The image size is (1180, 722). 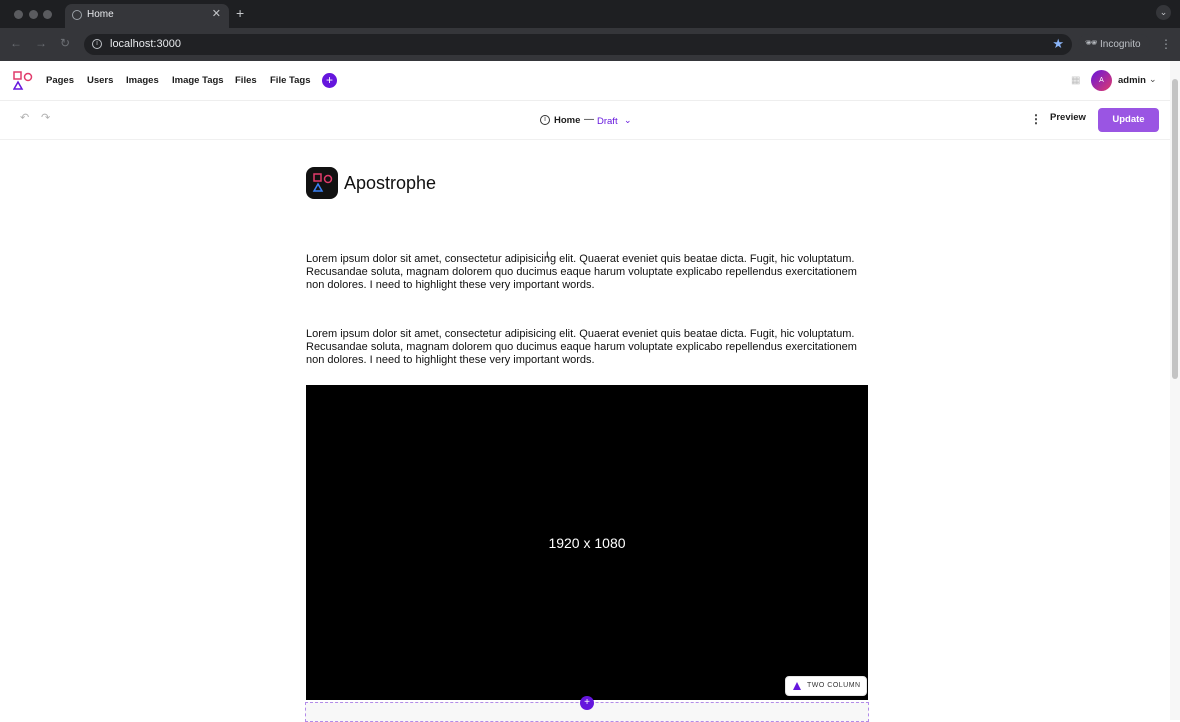 What do you see at coordinates (1075, 80) in the screenshot?
I see `locale-icon: ▦` at bounding box center [1075, 80].